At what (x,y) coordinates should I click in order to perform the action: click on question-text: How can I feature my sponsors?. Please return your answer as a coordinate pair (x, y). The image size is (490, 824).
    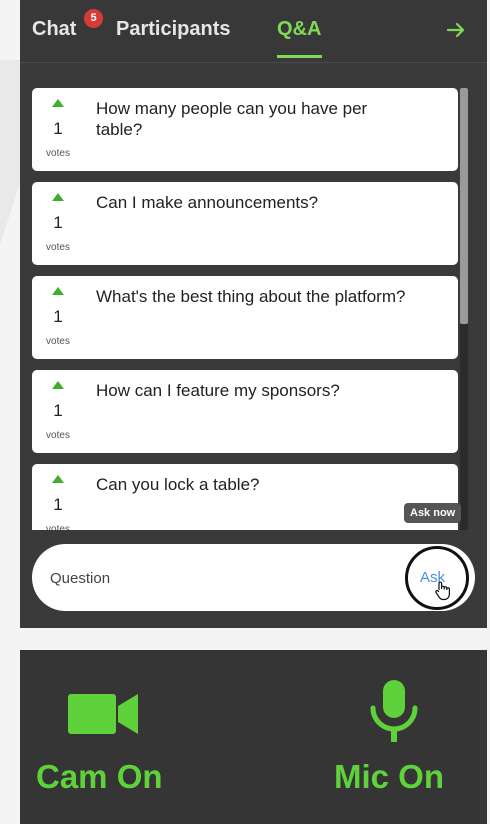
    Looking at the image, I should click on (218, 390).